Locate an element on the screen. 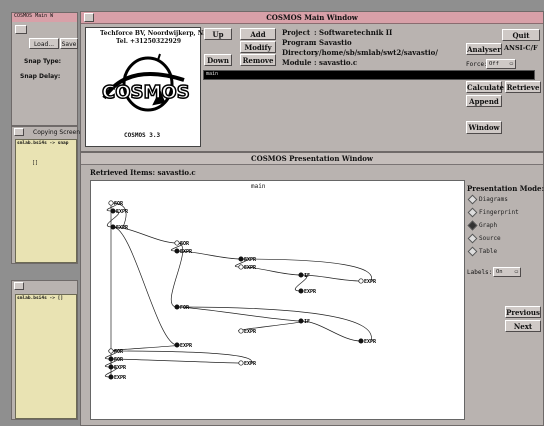 This screenshot has height=426, width=544. quit-button: Quit is located at coordinates (521, 35).